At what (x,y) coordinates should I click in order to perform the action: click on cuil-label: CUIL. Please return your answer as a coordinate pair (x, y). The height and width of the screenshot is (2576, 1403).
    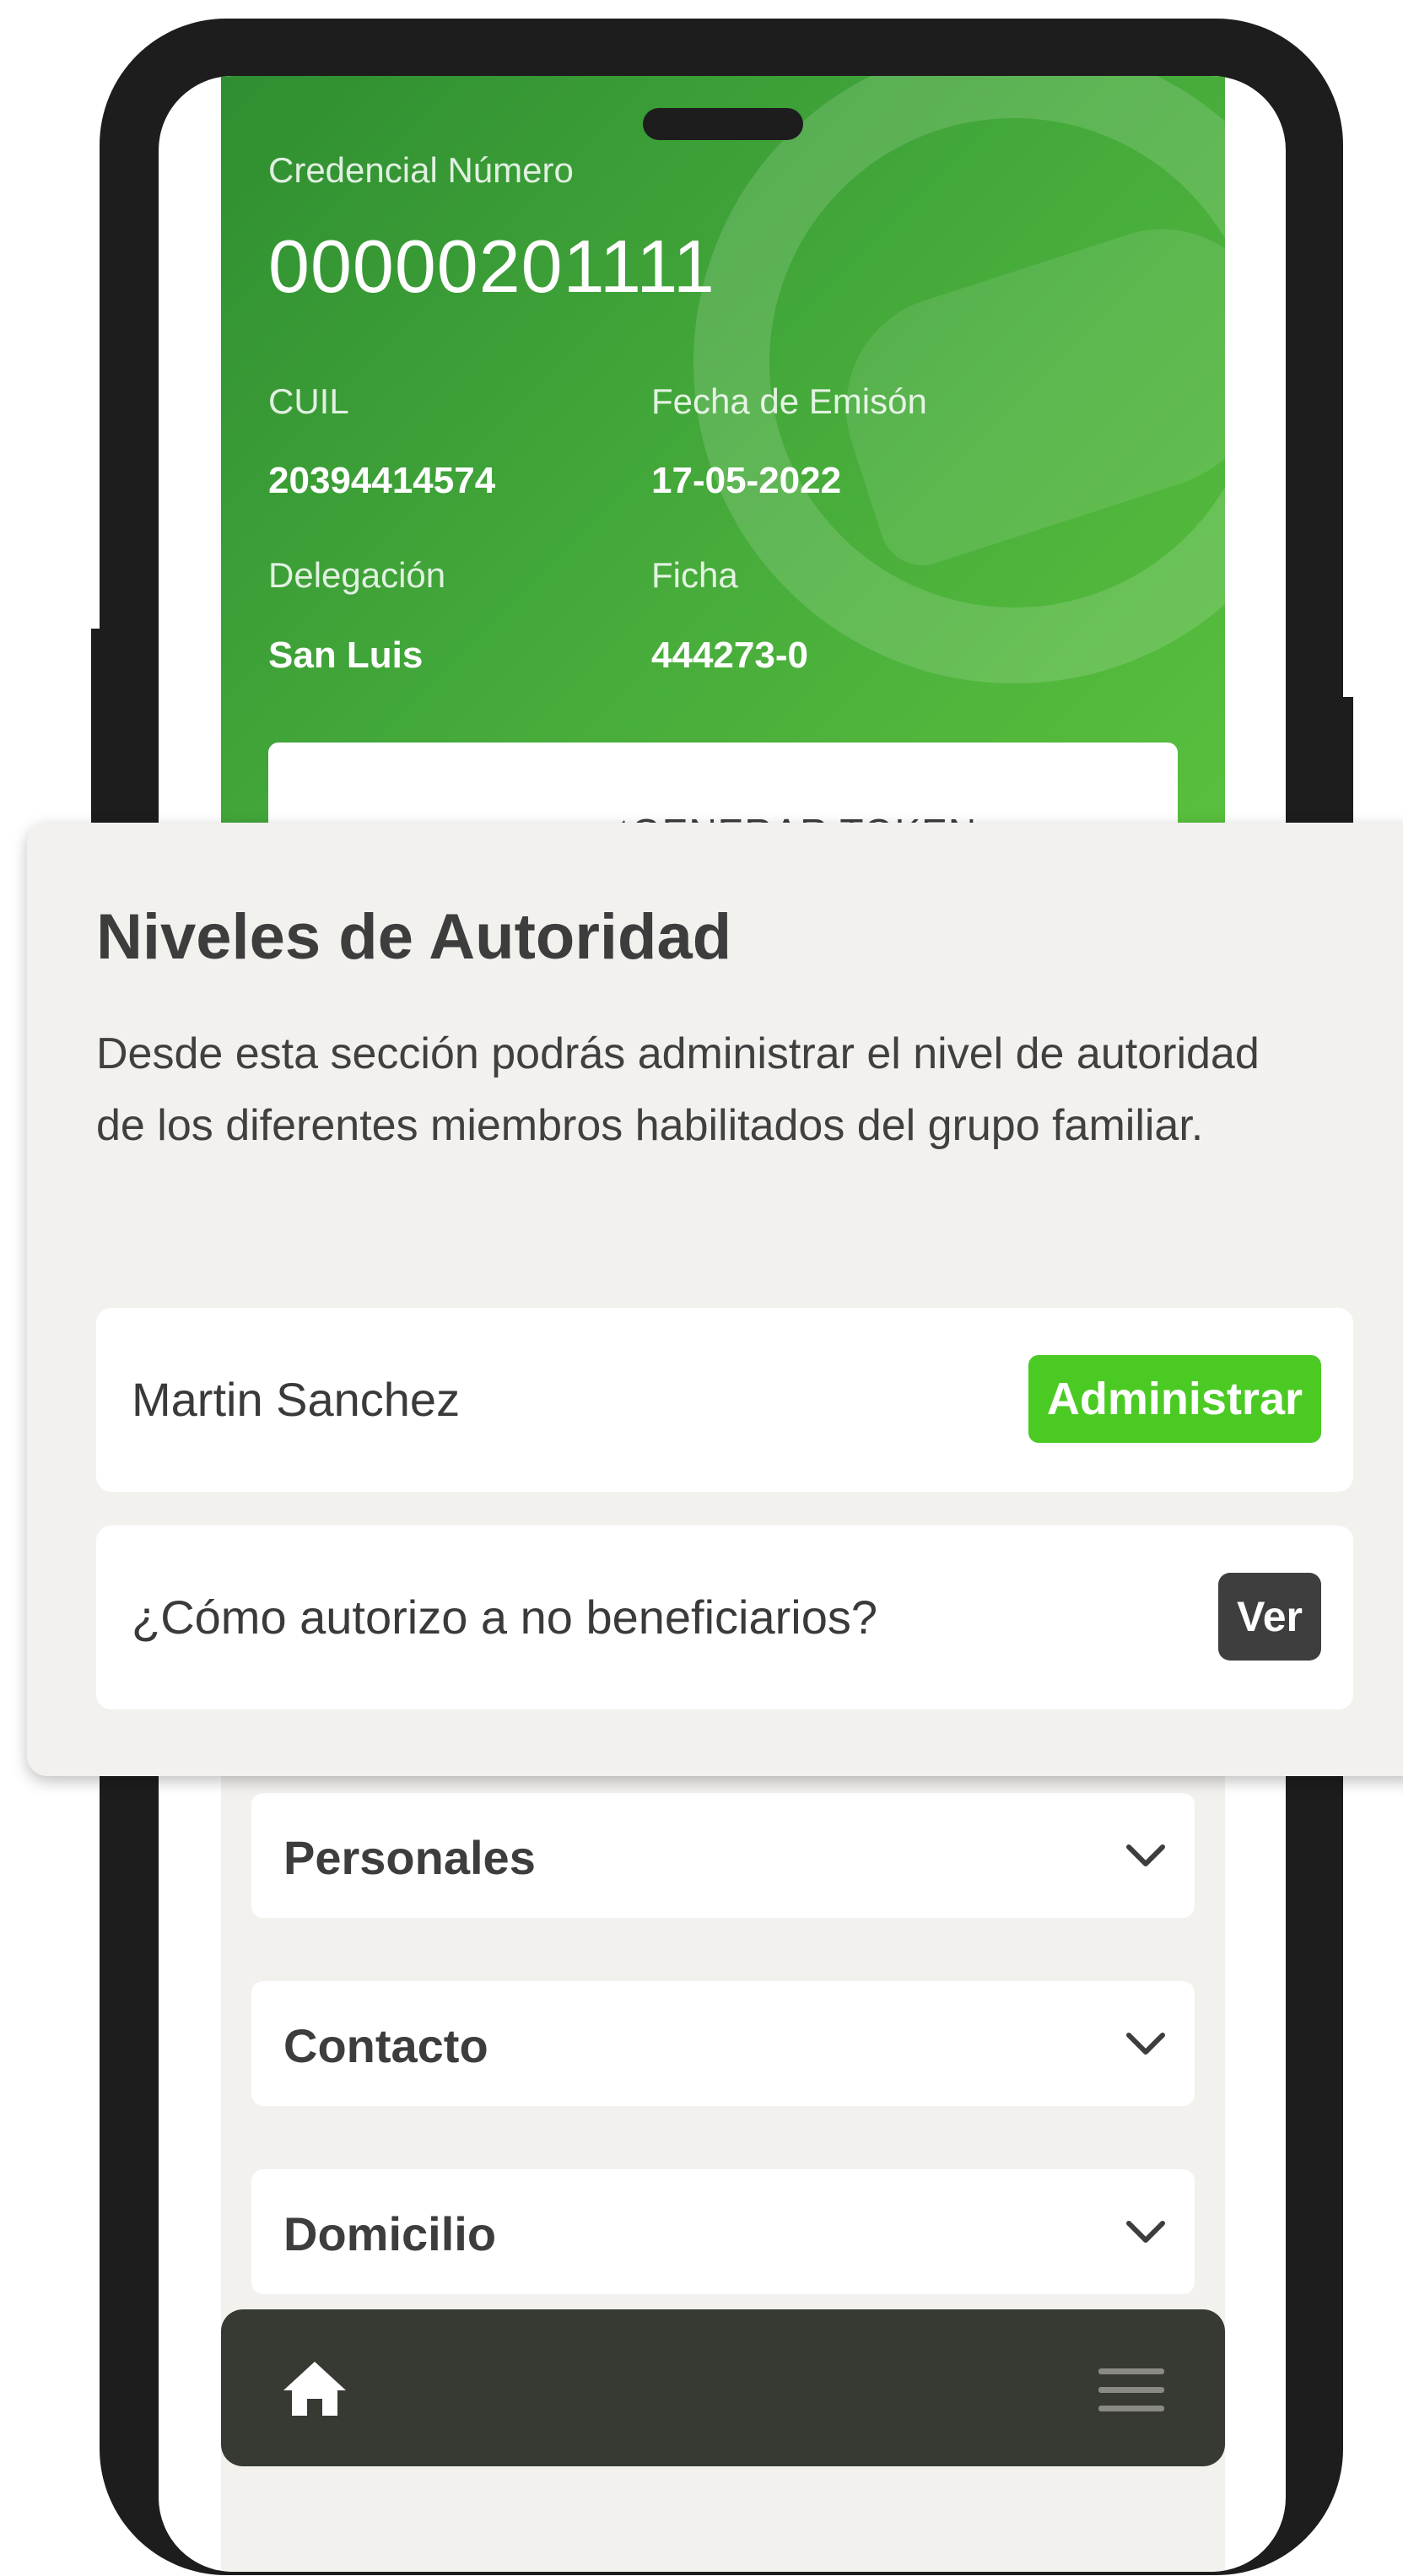
    Looking at the image, I should click on (309, 401).